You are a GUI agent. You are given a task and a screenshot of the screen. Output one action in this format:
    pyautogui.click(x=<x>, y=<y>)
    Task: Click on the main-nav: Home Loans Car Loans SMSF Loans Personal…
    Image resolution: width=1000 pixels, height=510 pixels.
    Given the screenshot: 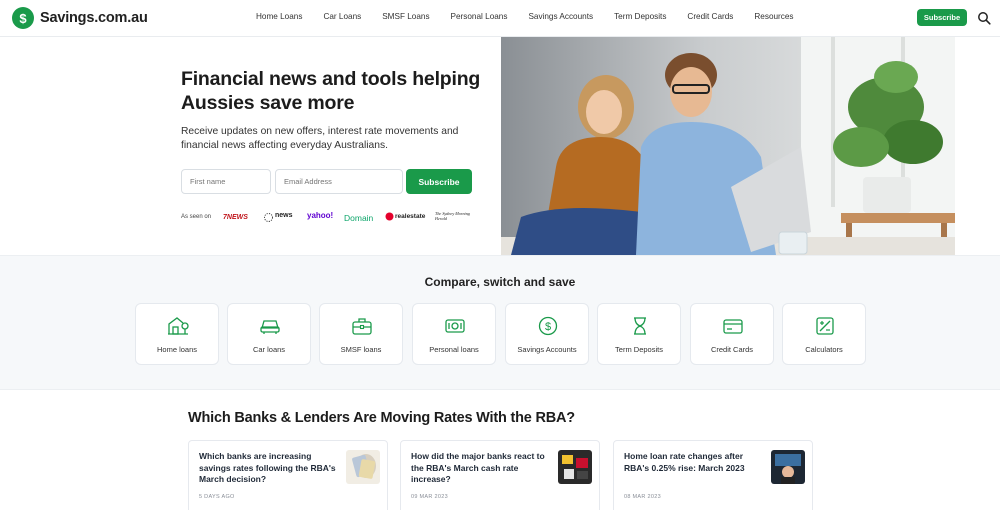 What is the action you would take?
    pyautogui.click(x=535, y=16)
    